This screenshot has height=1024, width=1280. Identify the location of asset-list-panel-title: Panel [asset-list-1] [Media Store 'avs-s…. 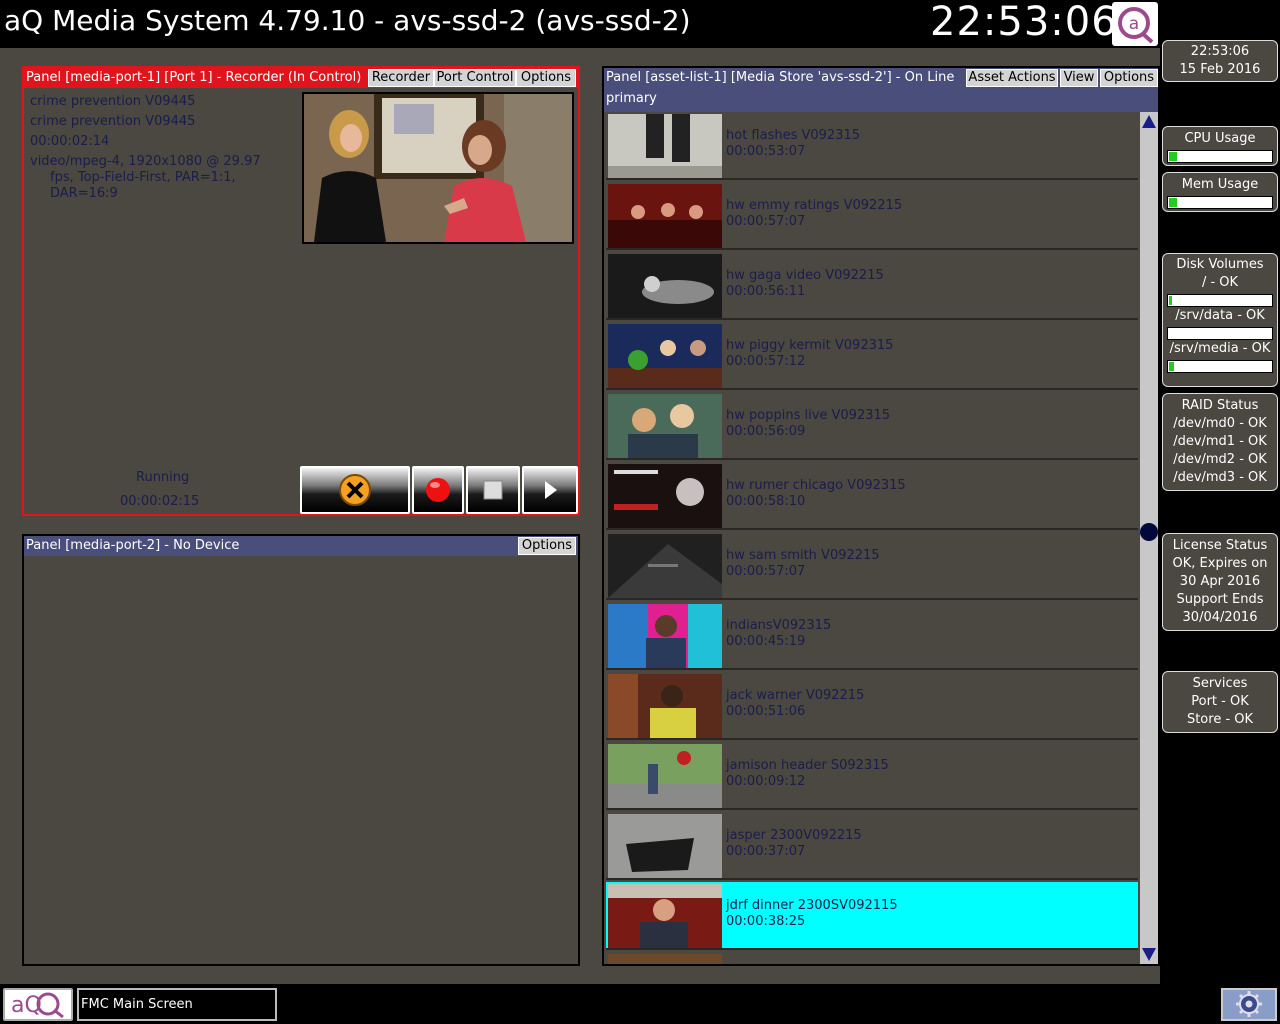
(780, 77).